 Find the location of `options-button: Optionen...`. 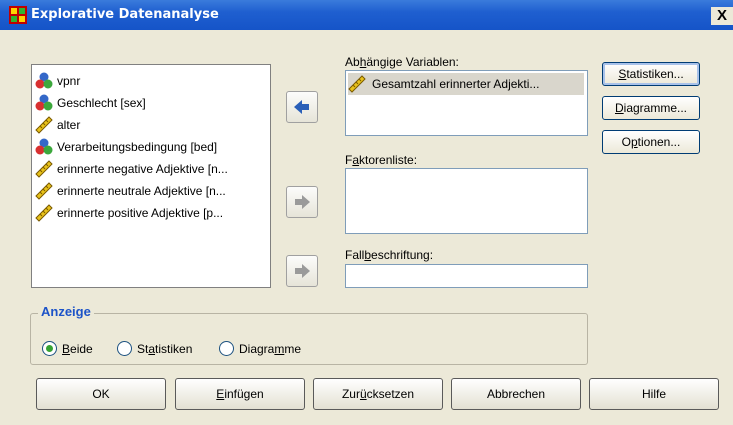

options-button: Optionen... is located at coordinates (651, 142).